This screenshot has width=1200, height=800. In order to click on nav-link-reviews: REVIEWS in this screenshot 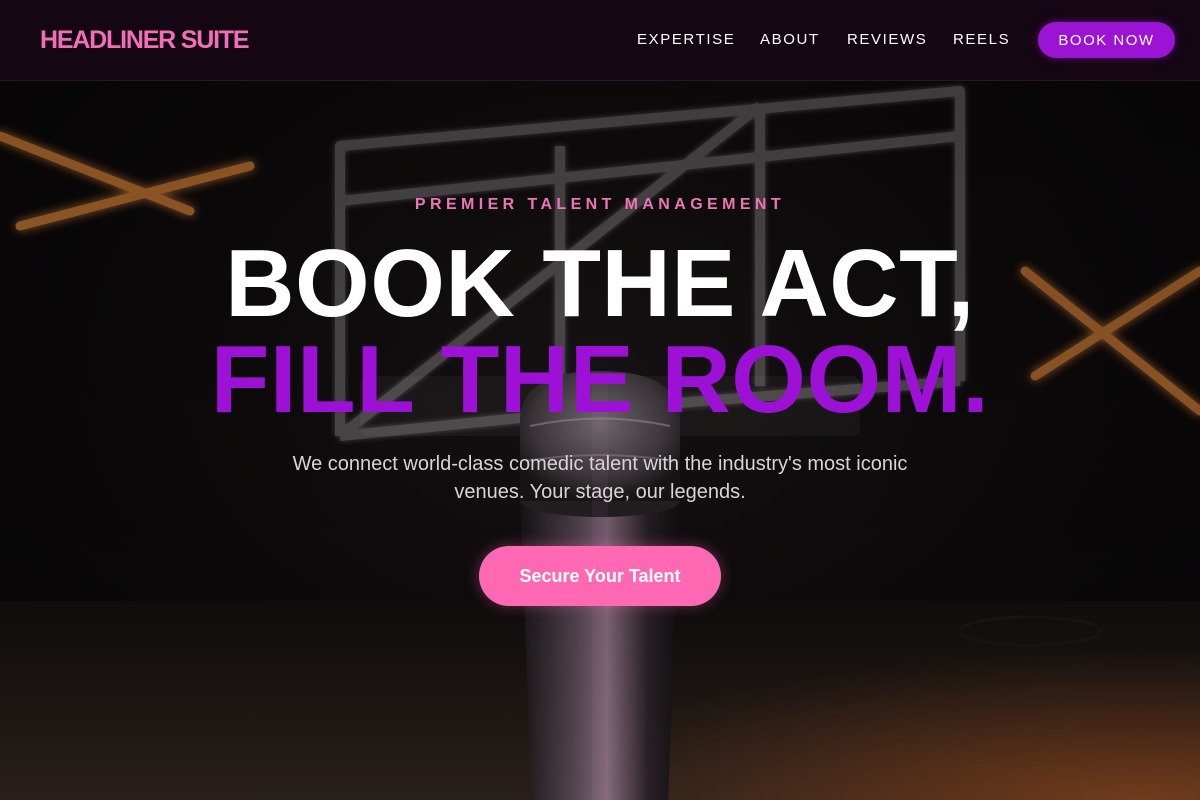, I will do `click(887, 39)`.